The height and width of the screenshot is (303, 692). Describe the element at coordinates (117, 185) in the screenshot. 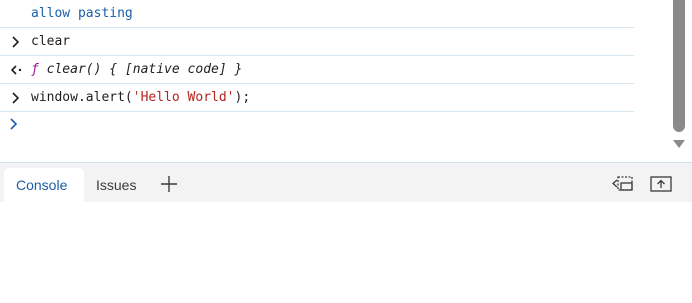

I see `tab-issues: Issues` at that location.